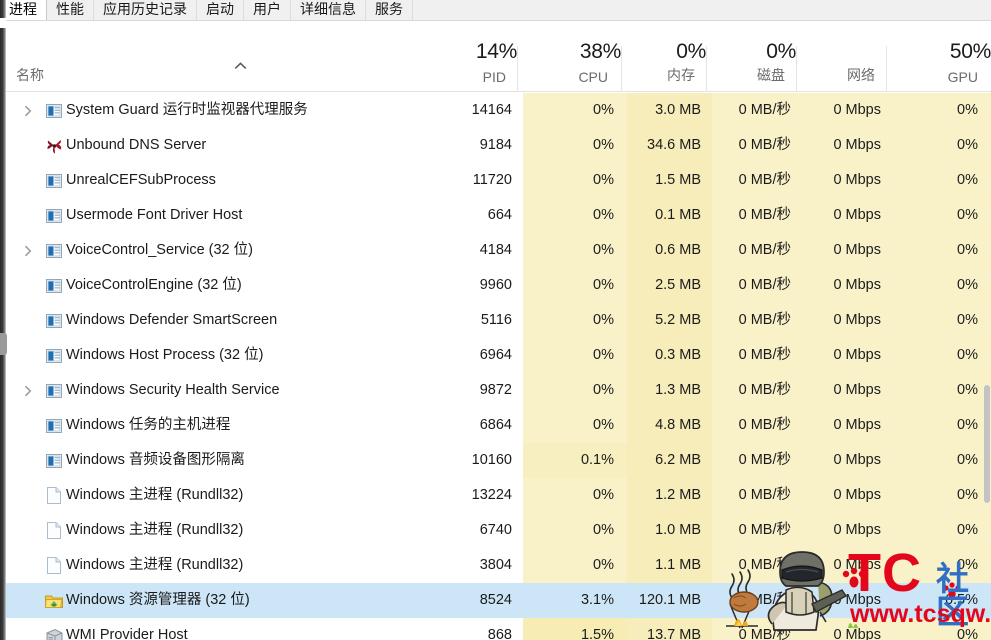  What do you see at coordinates (220, 10) in the screenshot?
I see `tab-3: 启动` at bounding box center [220, 10].